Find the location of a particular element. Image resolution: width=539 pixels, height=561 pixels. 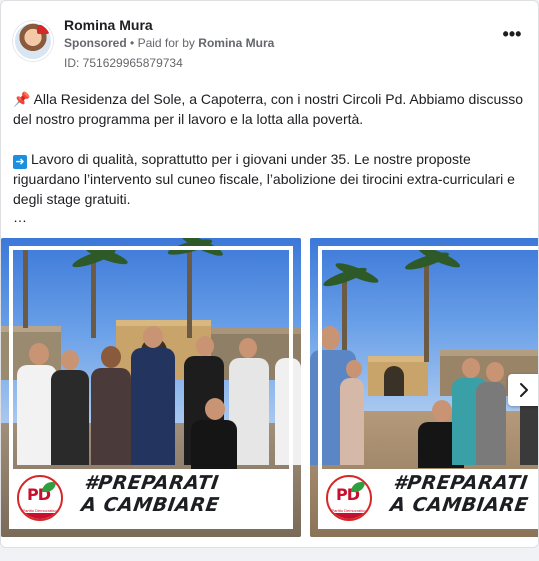

ad-id: ID: 751629965879734 is located at coordinates (123, 63).